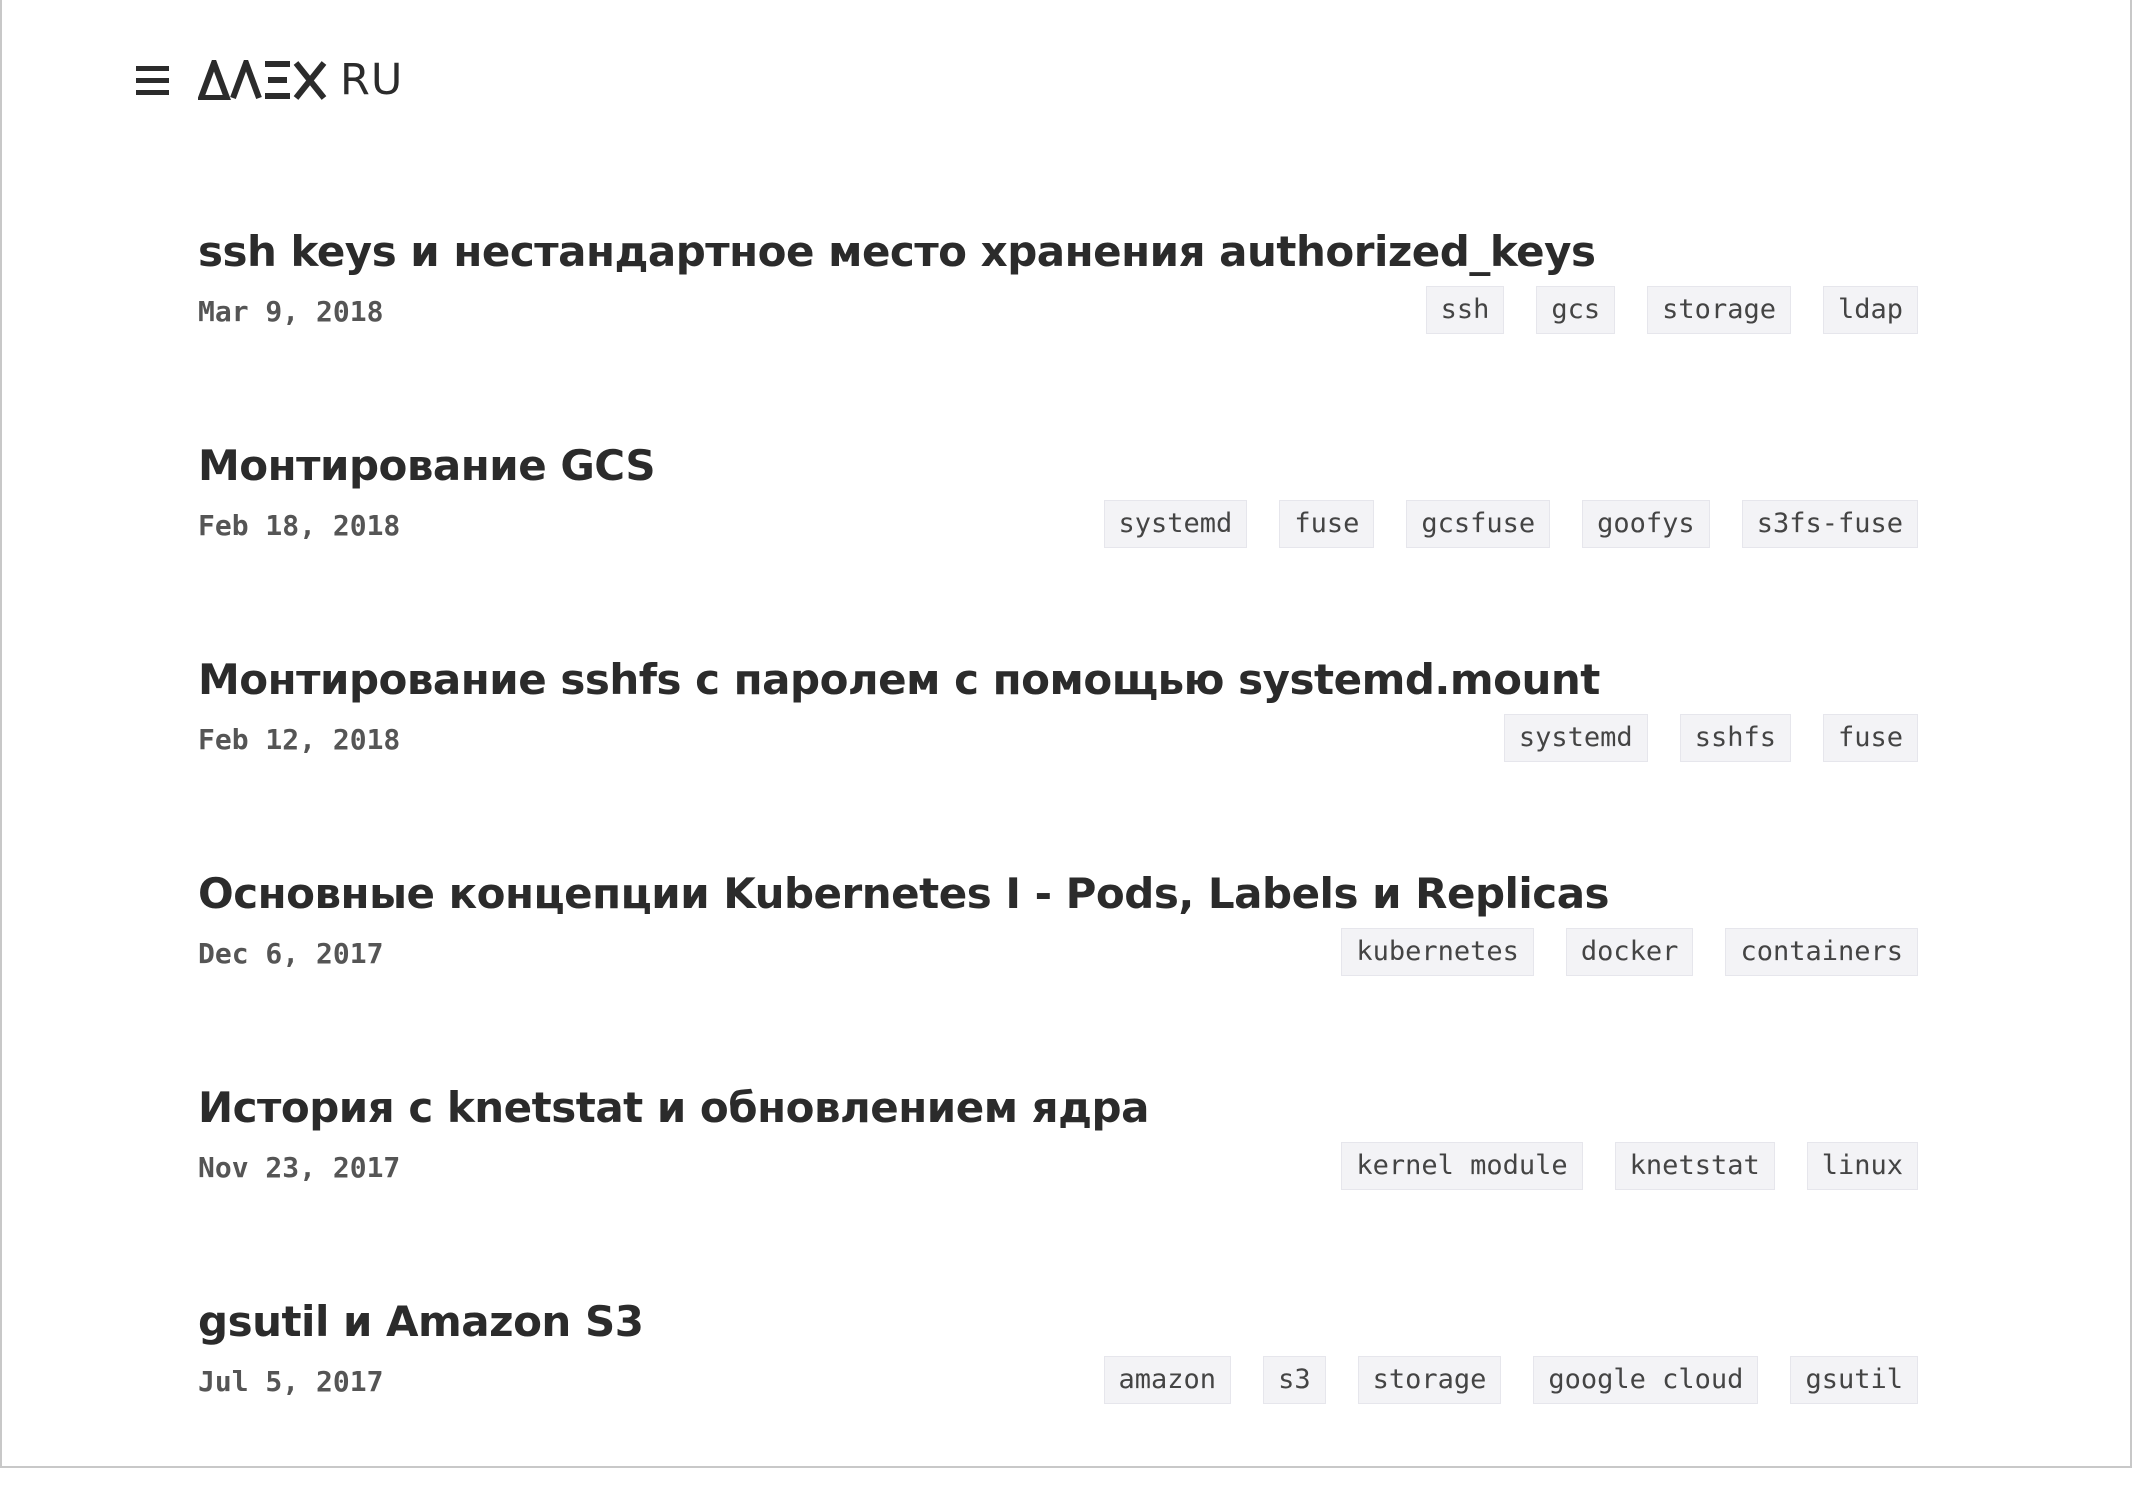 This screenshot has height=1506, width=2132. I want to click on tag-docker: docker, so click(1629, 952).